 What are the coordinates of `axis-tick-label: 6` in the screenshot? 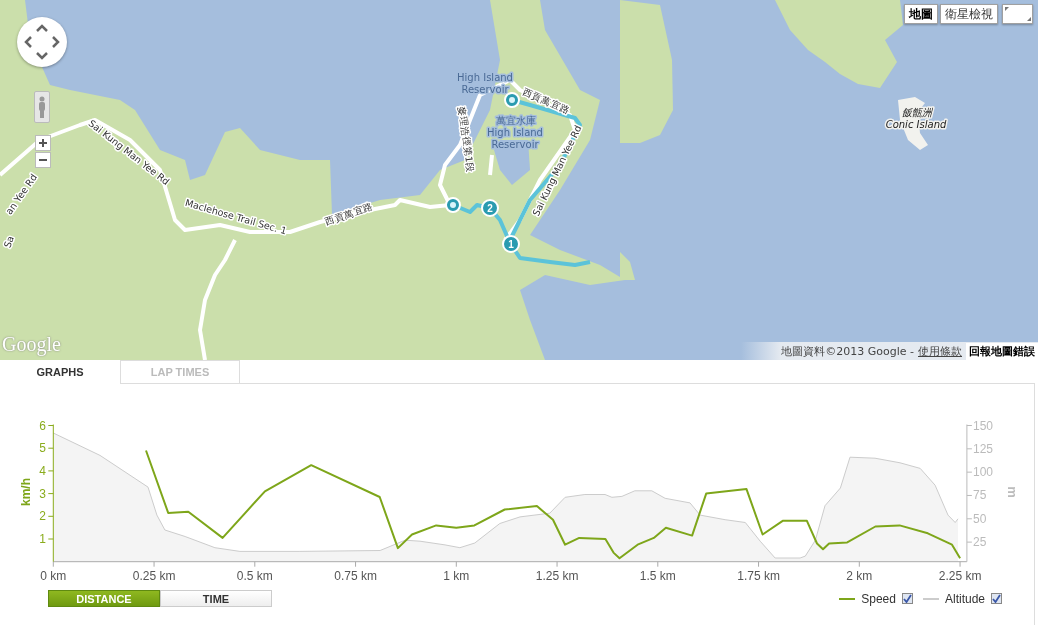 It's located at (42, 425).